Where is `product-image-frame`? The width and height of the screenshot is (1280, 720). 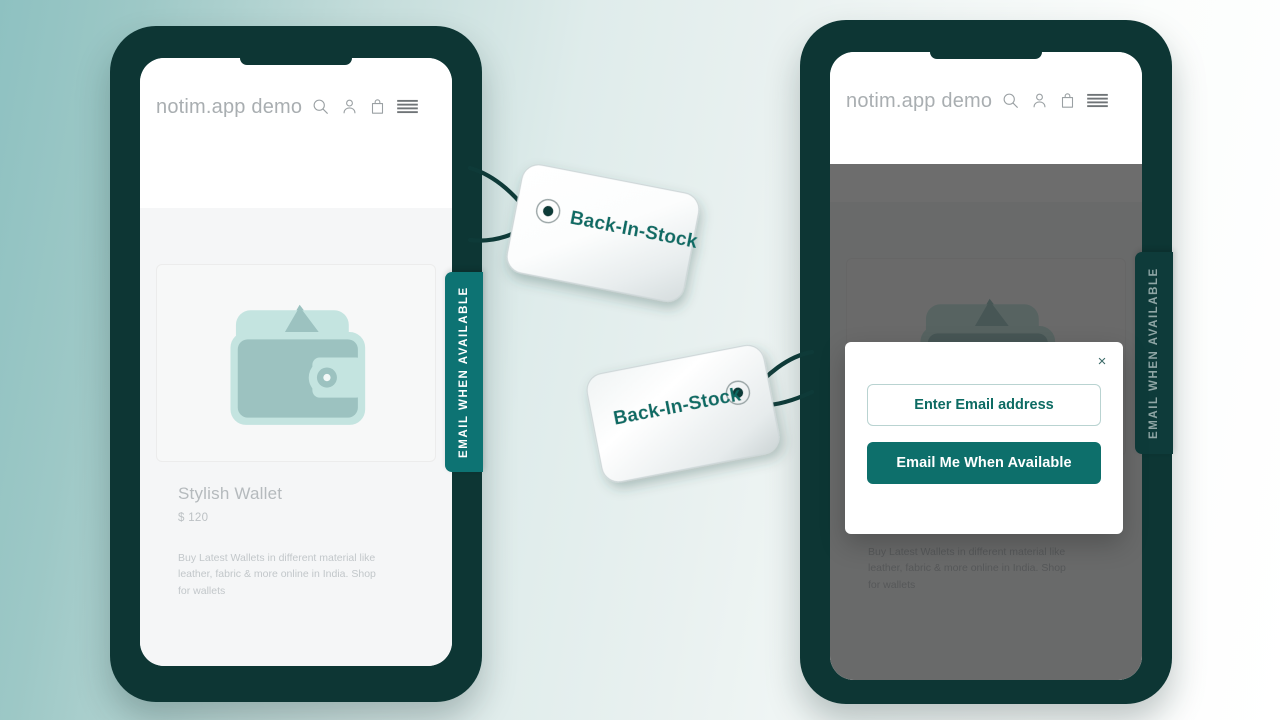
product-image-frame is located at coordinates (296, 363).